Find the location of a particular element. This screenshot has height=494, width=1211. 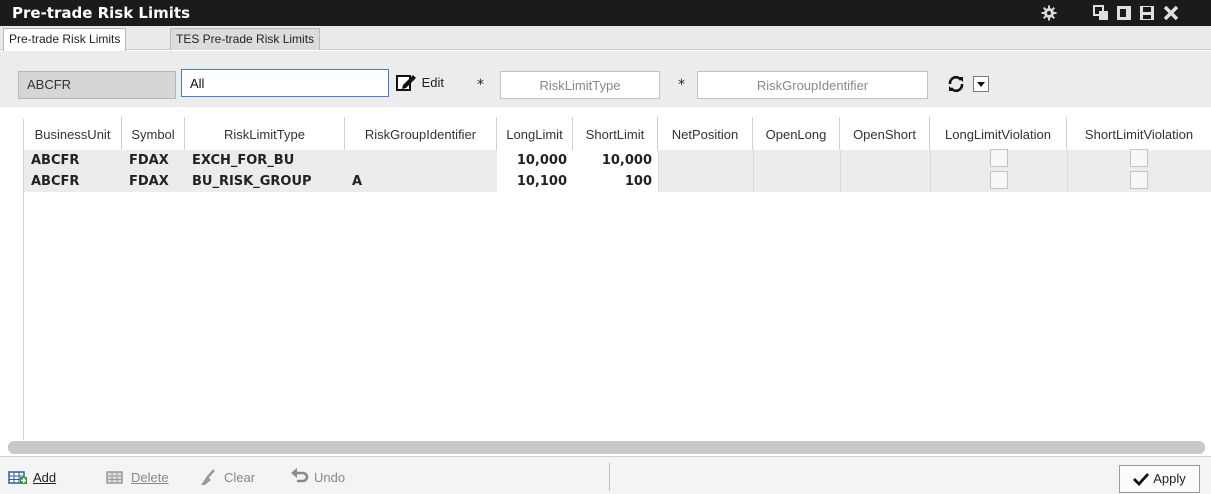

edit-button: Edit is located at coordinates (420, 83).